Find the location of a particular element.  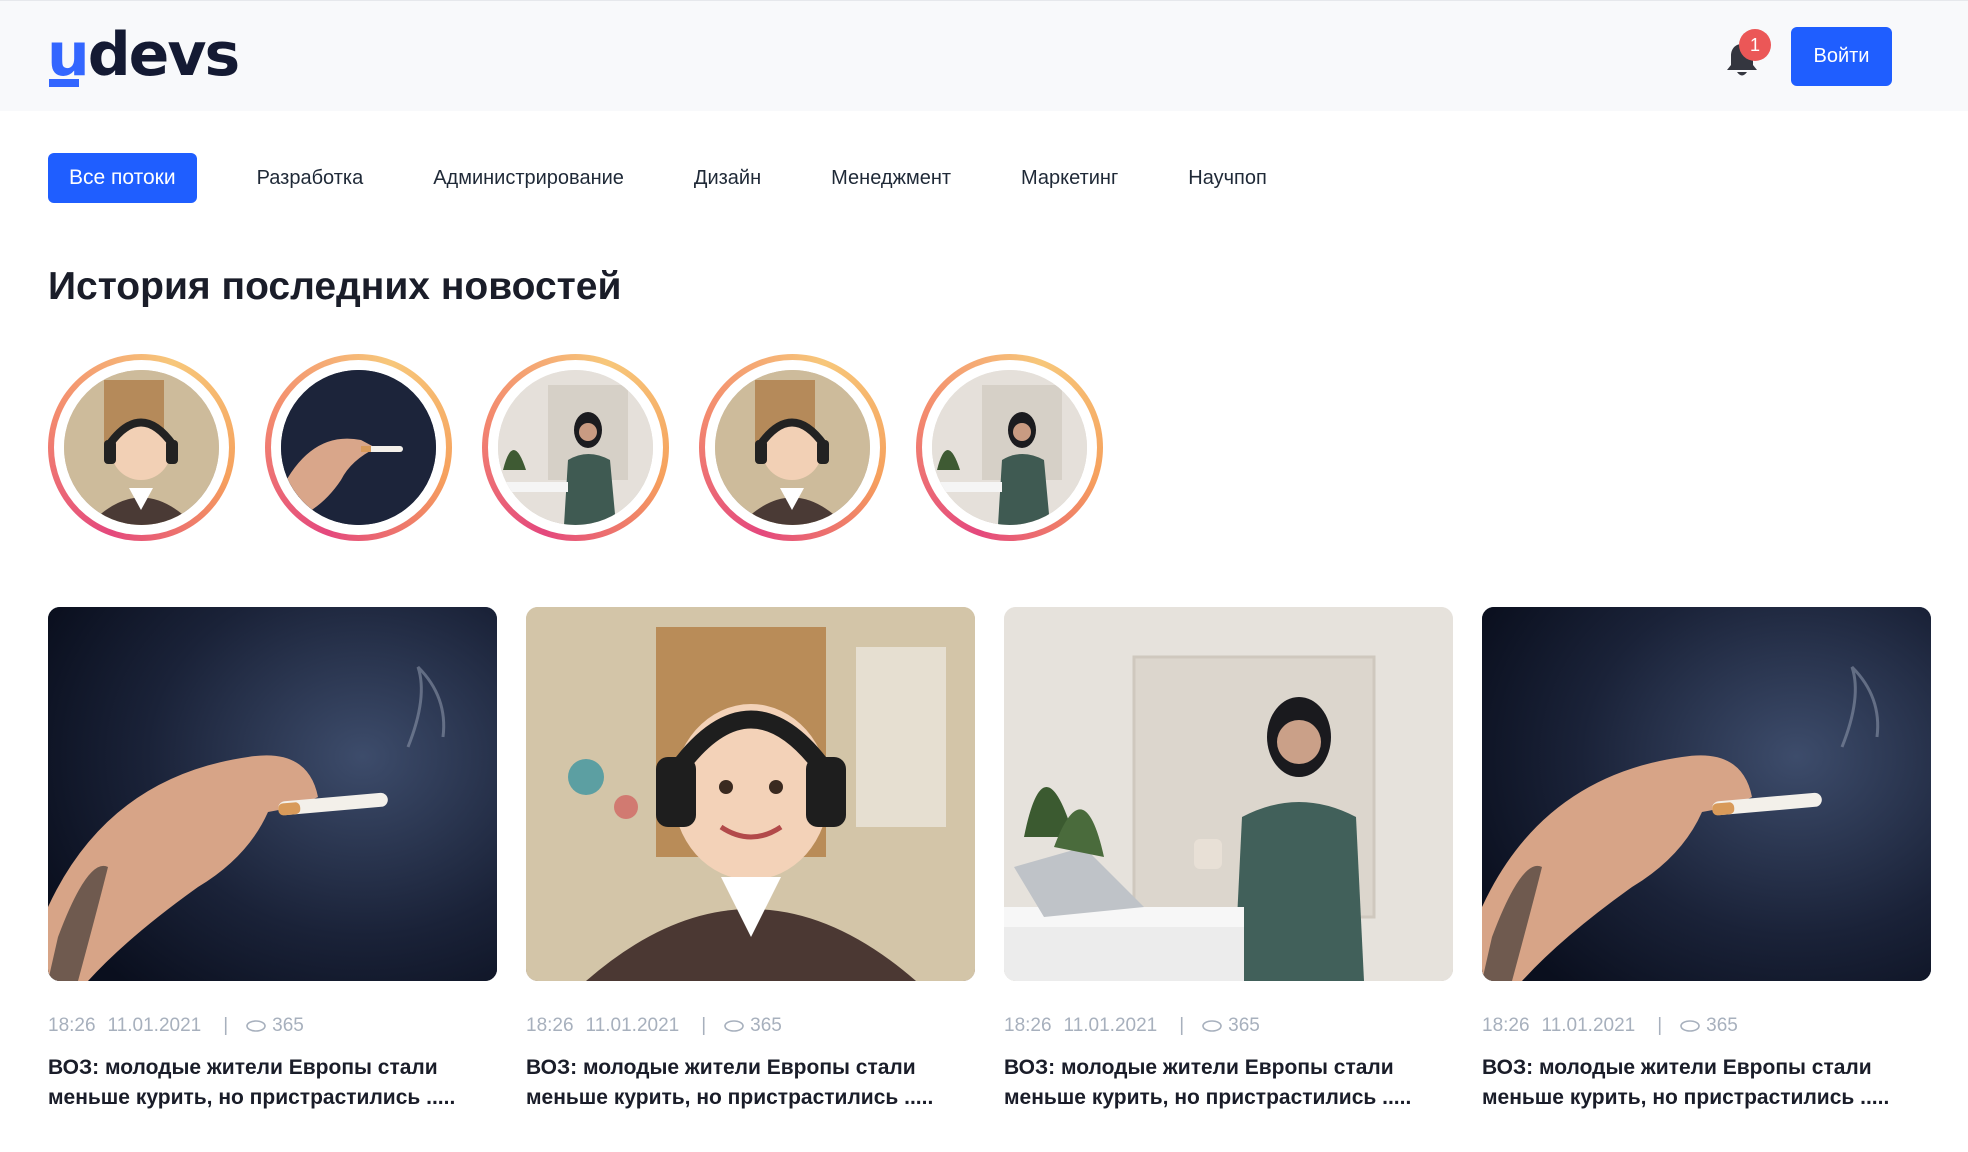

udevs-logo: udevs is located at coordinates (143, 56).